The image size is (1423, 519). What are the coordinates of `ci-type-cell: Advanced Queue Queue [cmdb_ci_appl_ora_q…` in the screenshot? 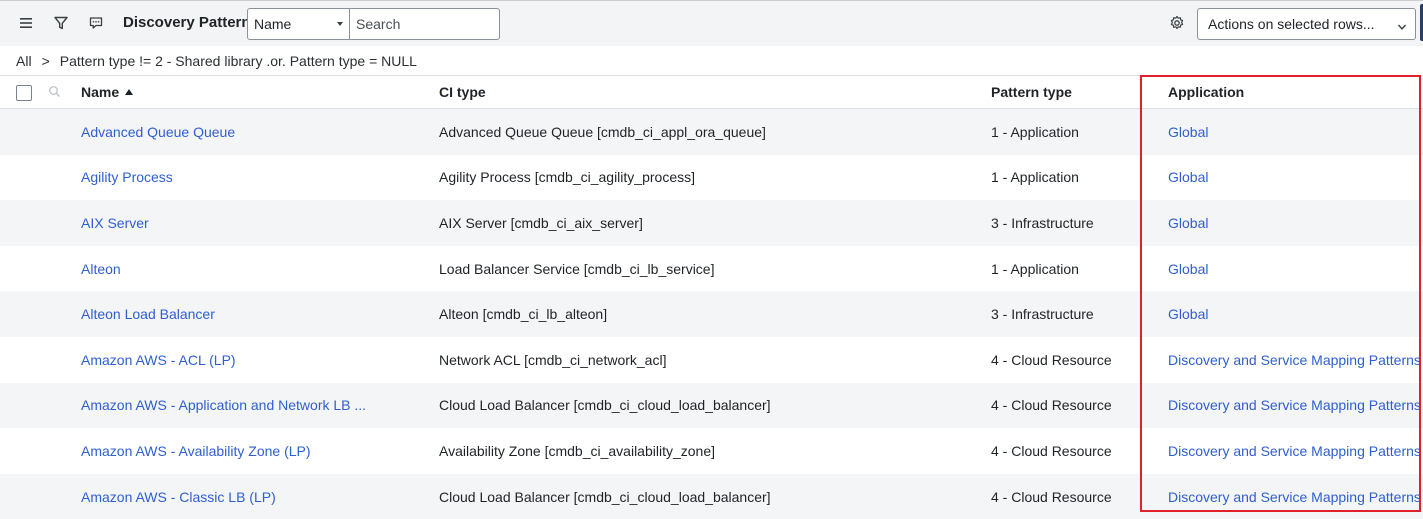 It's located at (715, 131).